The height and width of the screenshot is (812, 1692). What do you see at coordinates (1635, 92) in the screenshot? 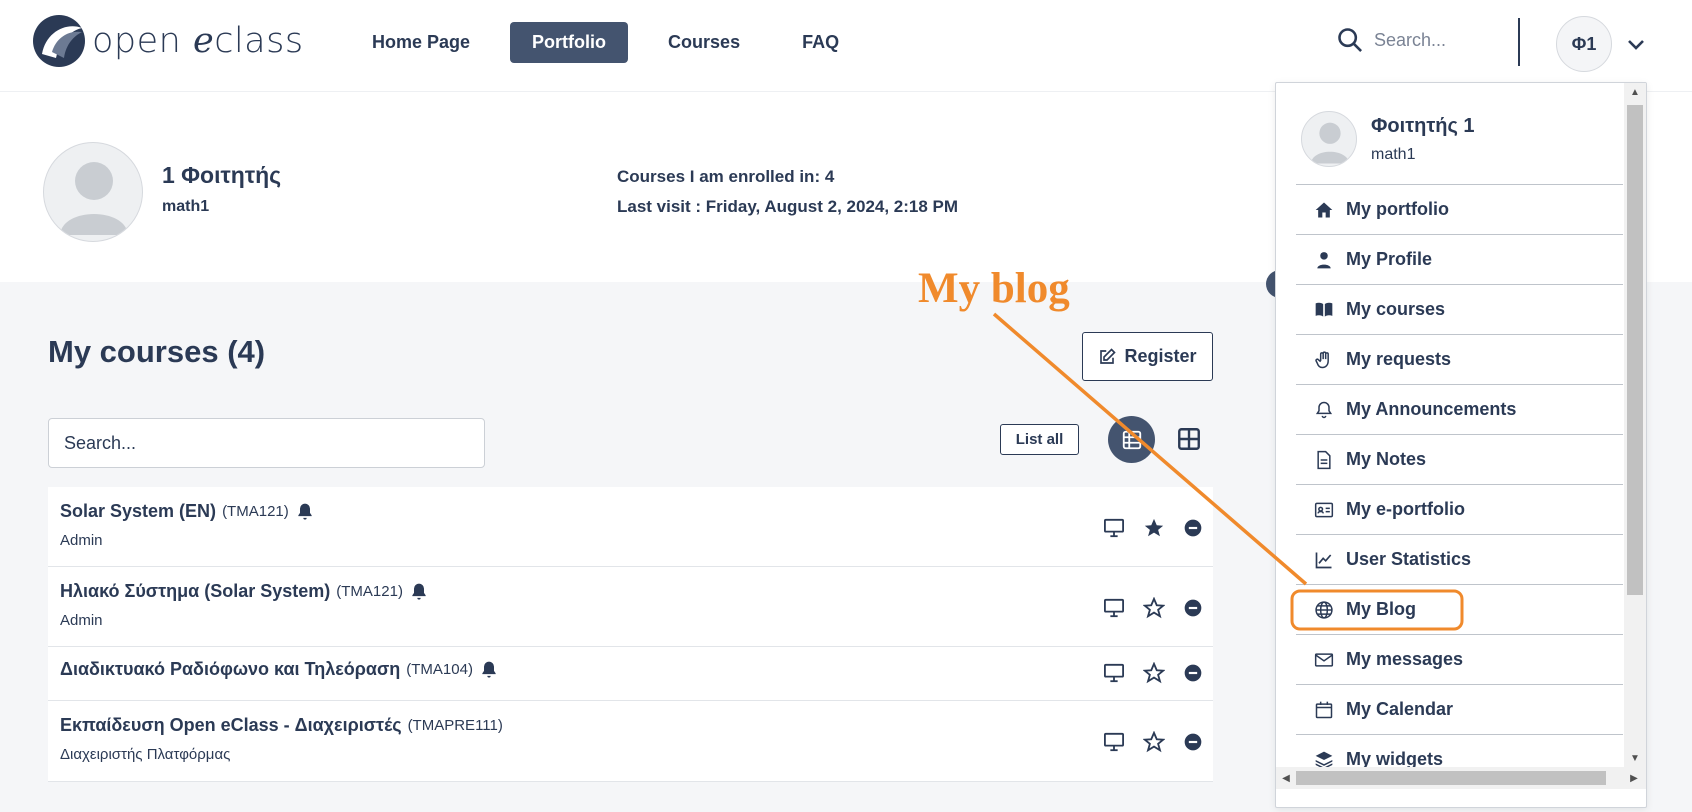
I see `scroll-up-arrow: ▲` at bounding box center [1635, 92].